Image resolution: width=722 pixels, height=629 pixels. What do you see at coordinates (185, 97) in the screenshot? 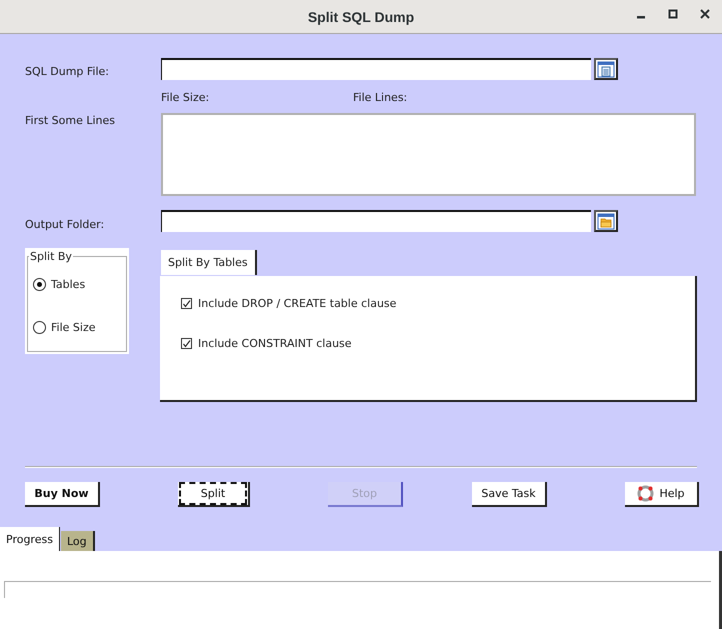
I see `file-info-label: File Size:` at bounding box center [185, 97].